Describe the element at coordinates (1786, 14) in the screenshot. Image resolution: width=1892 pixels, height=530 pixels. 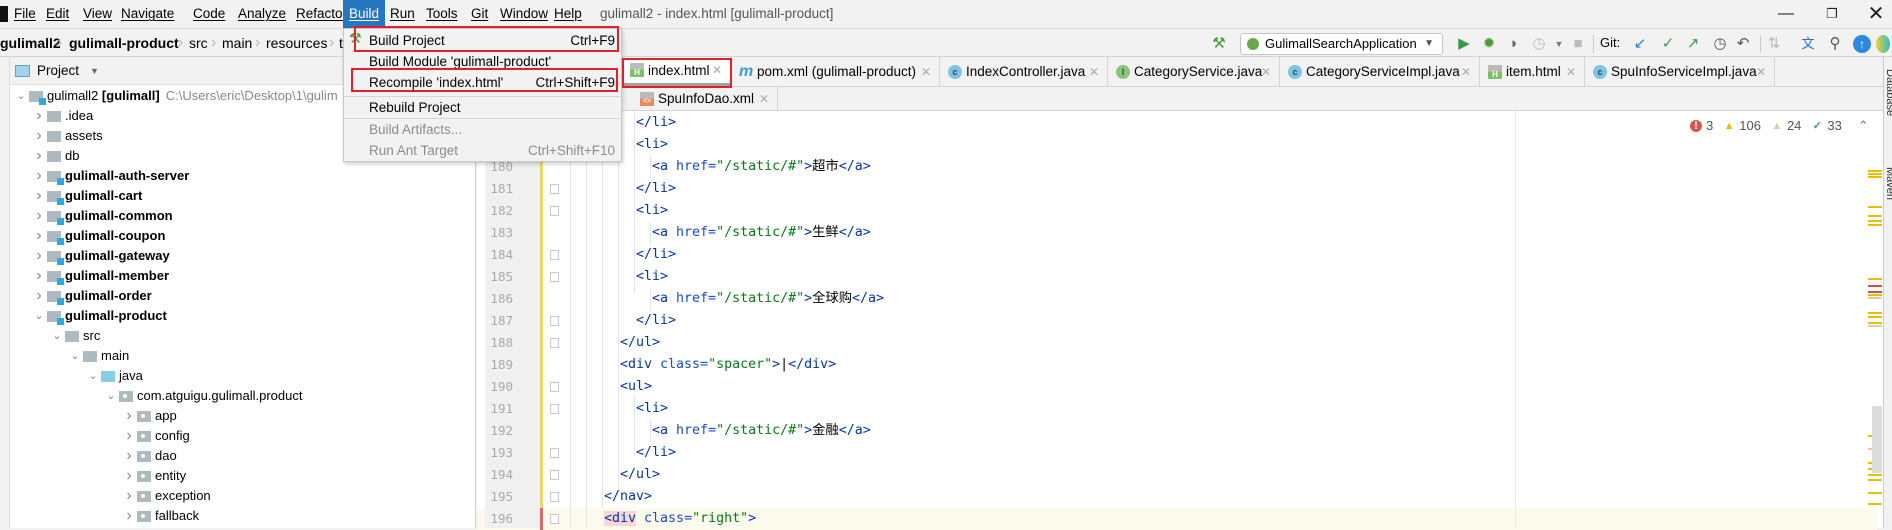
I see `minimize-icon: —` at that location.